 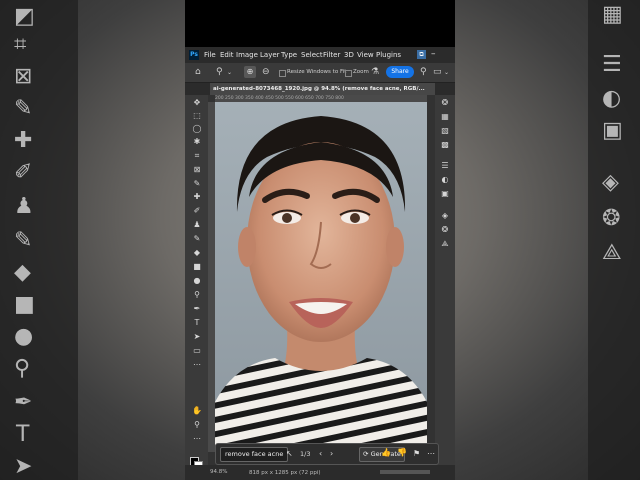 What do you see at coordinates (611, 218) in the screenshot?
I see `blurred-channels-icon: ❂` at bounding box center [611, 218].